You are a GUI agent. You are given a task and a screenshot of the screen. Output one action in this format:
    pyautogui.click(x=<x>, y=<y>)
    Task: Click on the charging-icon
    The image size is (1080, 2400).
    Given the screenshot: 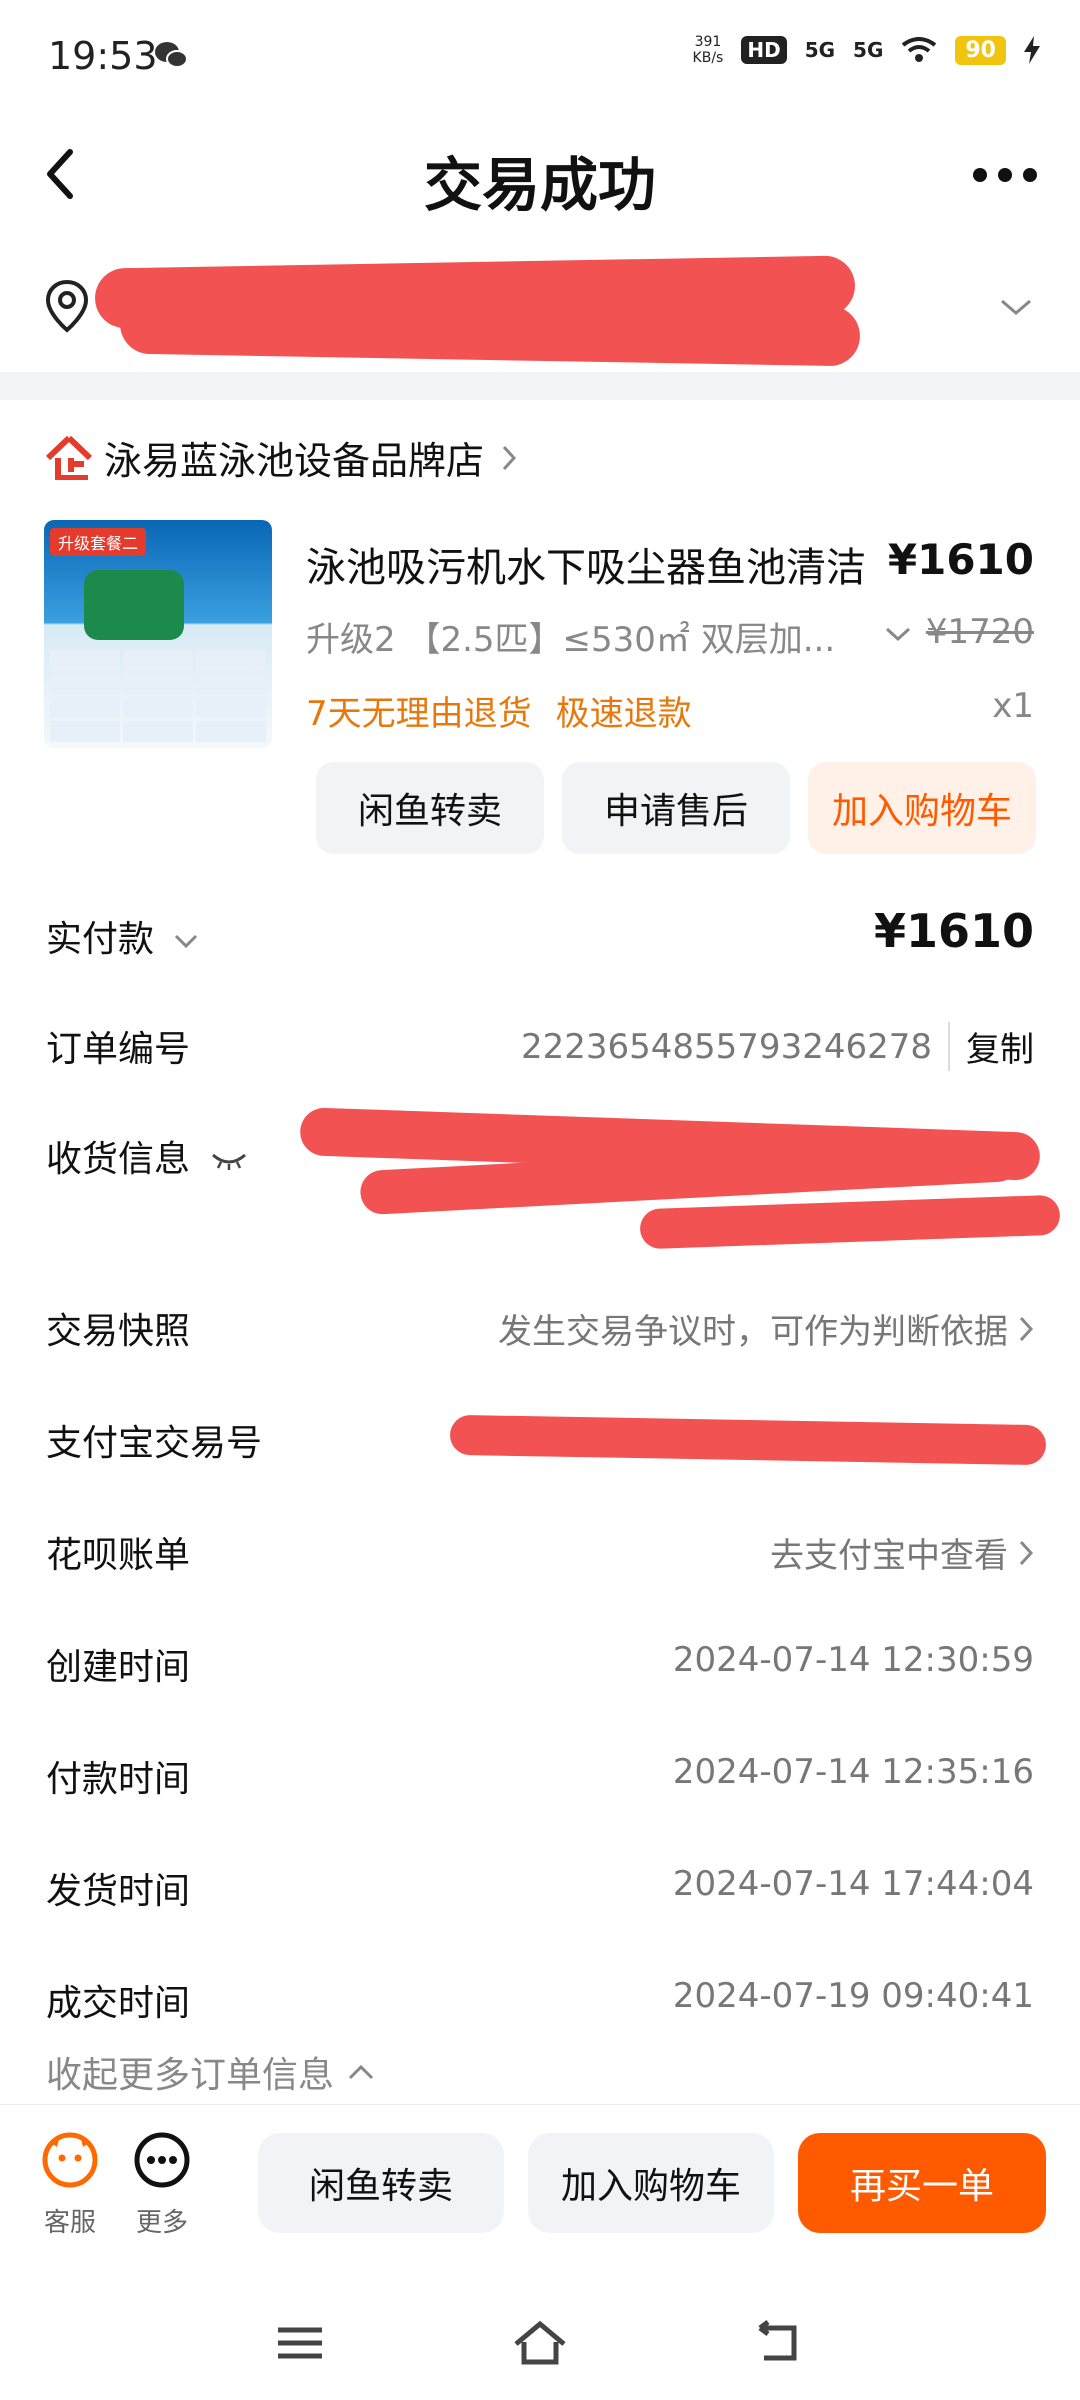 What is the action you would take?
    pyautogui.click(x=1032, y=50)
    